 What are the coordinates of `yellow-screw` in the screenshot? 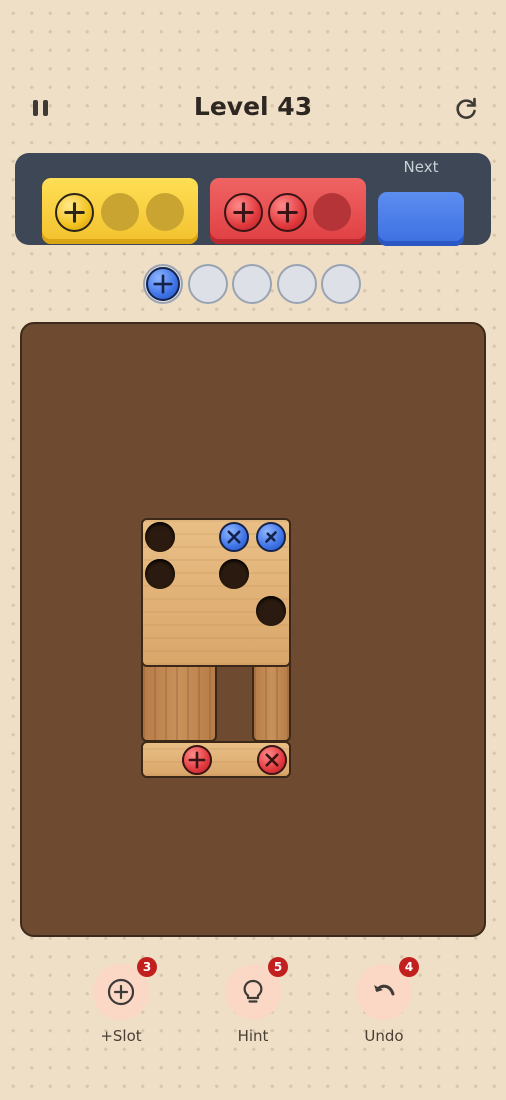 It's located at (74, 212).